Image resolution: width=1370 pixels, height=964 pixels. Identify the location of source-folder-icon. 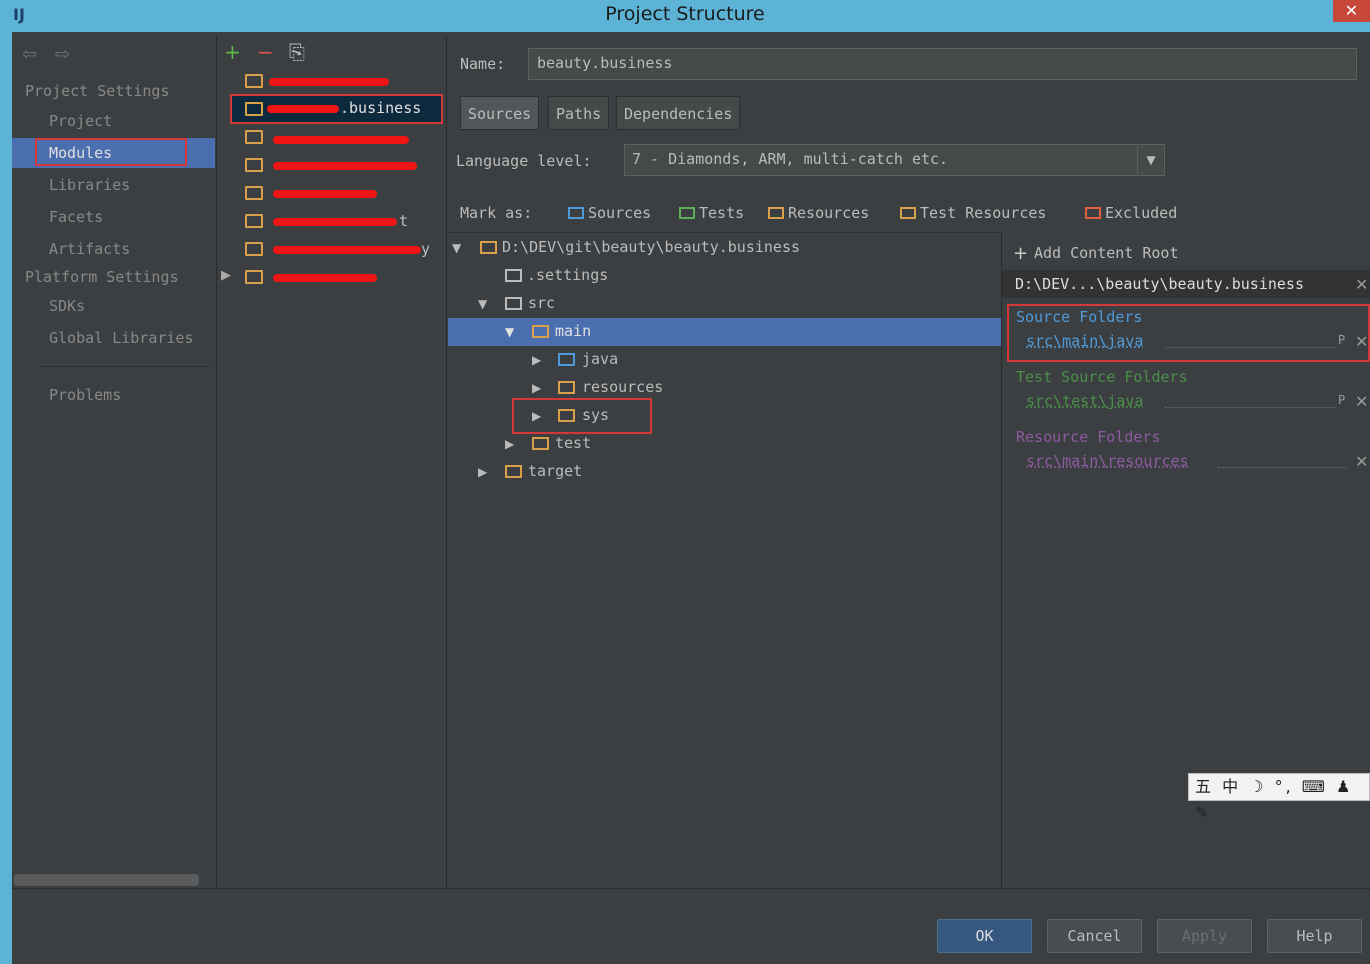
(566, 359).